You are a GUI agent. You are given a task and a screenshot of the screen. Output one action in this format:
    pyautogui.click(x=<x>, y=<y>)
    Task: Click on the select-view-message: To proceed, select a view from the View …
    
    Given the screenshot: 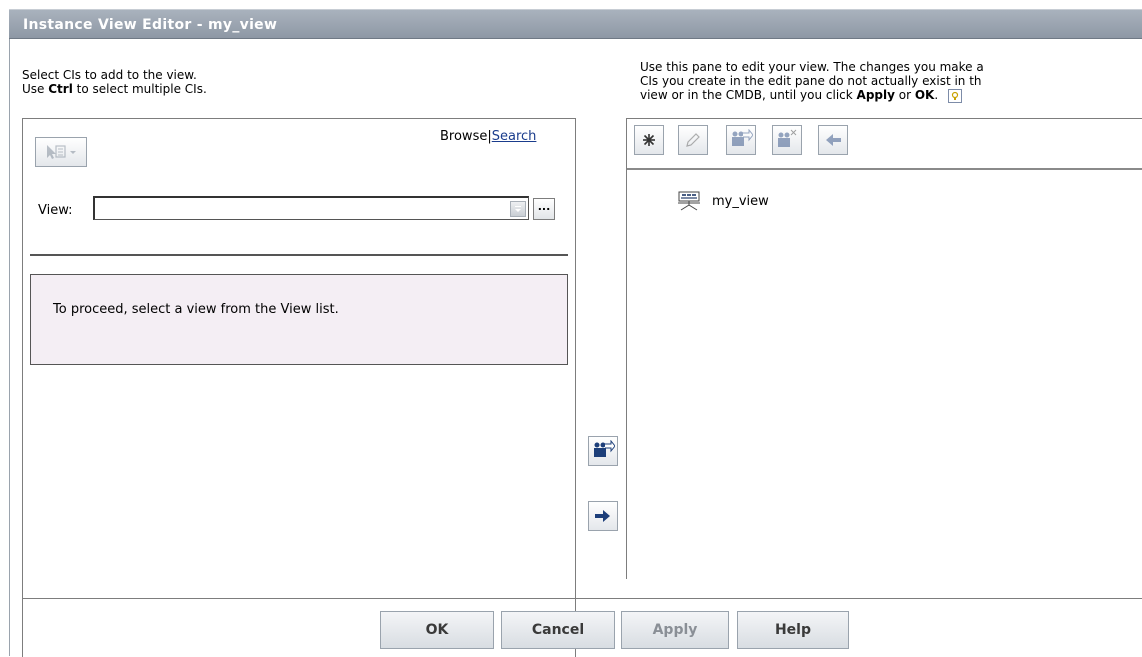 What is the action you would take?
    pyautogui.click(x=299, y=319)
    